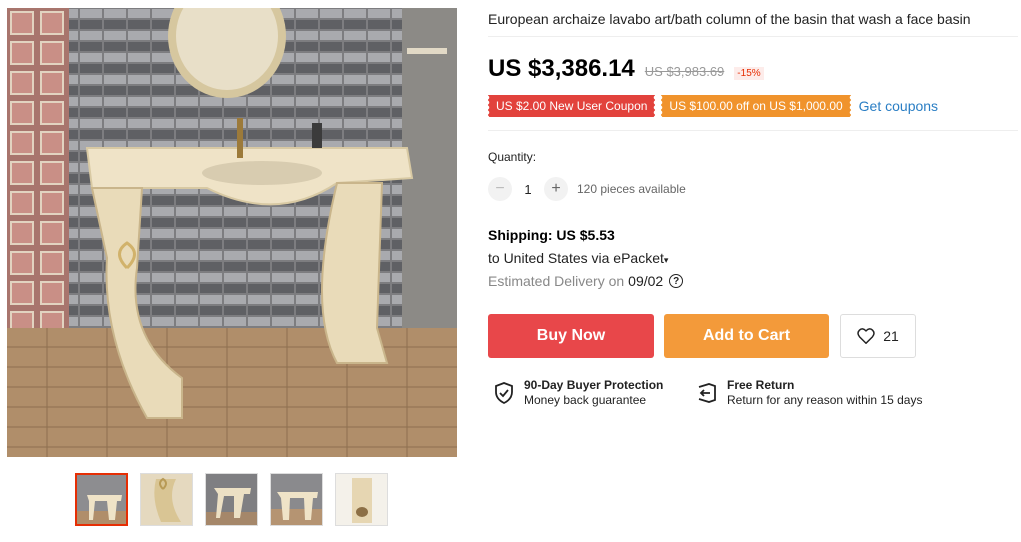 The width and height of the screenshot is (1021, 542). What do you see at coordinates (761, 385) in the screenshot?
I see `free-return-title: Free Return` at bounding box center [761, 385].